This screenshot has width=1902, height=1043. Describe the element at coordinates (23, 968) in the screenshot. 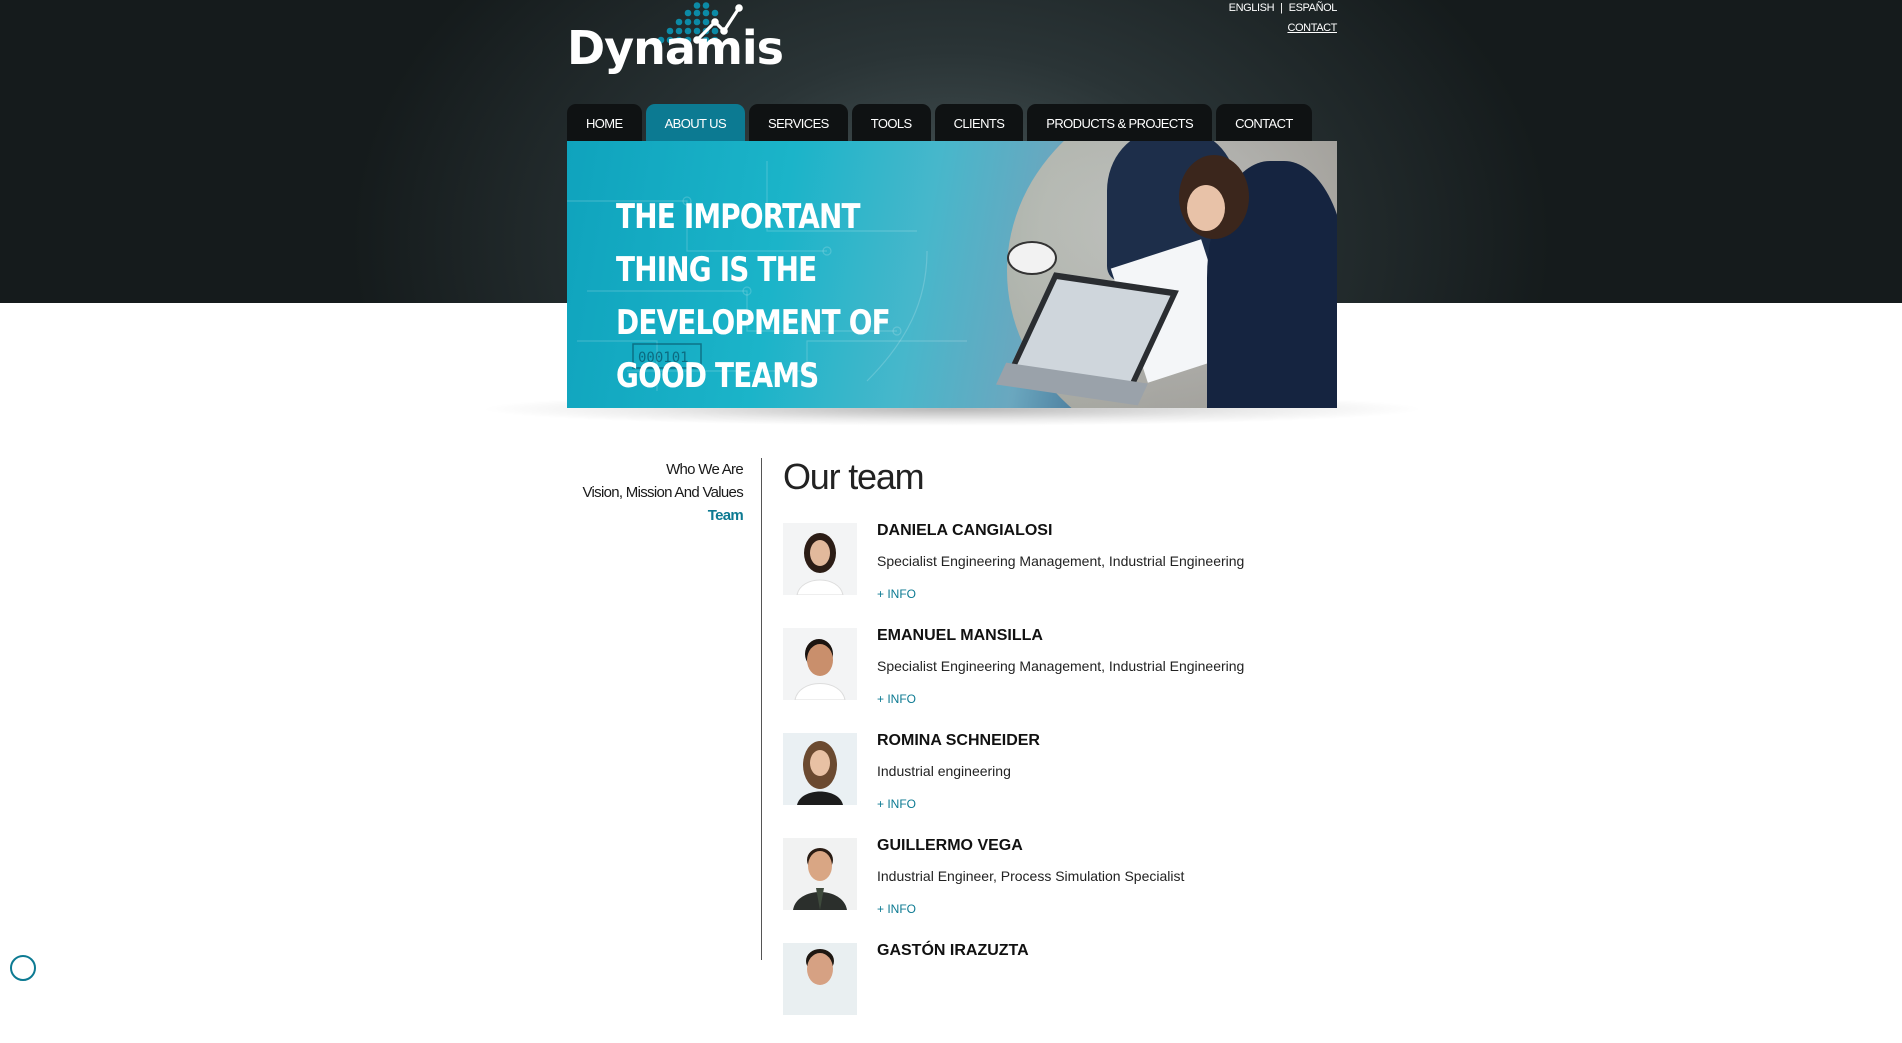

I see `chat-widget-icon` at that location.